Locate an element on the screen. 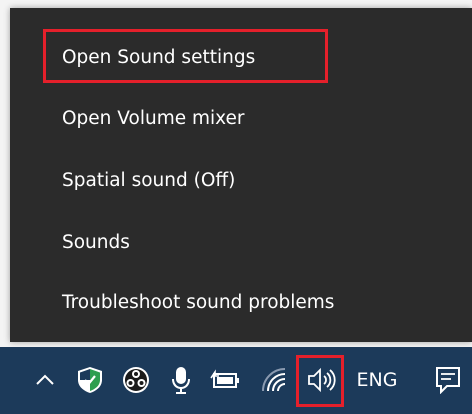 This screenshot has height=414, width=472. language-indicator: ENG is located at coordinates (377, 380).